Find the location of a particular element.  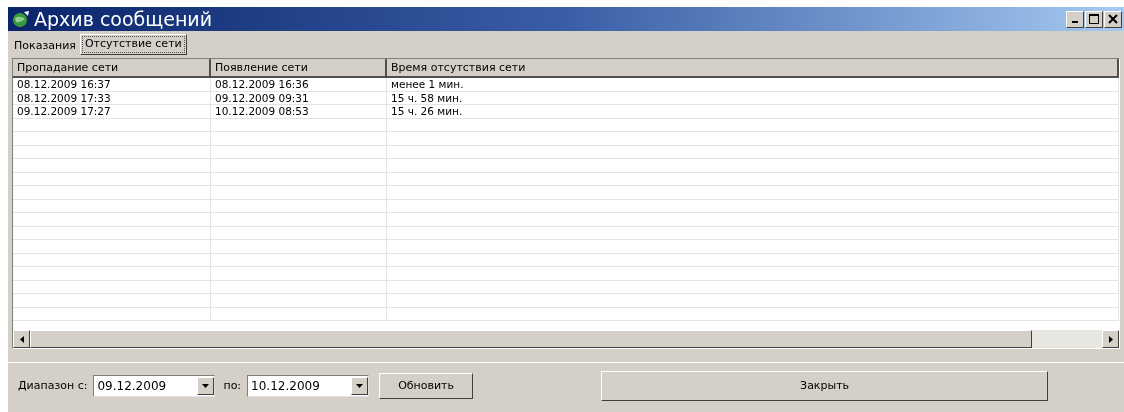

date-field: 09.12.2009 is located at coordinates (154, 386).